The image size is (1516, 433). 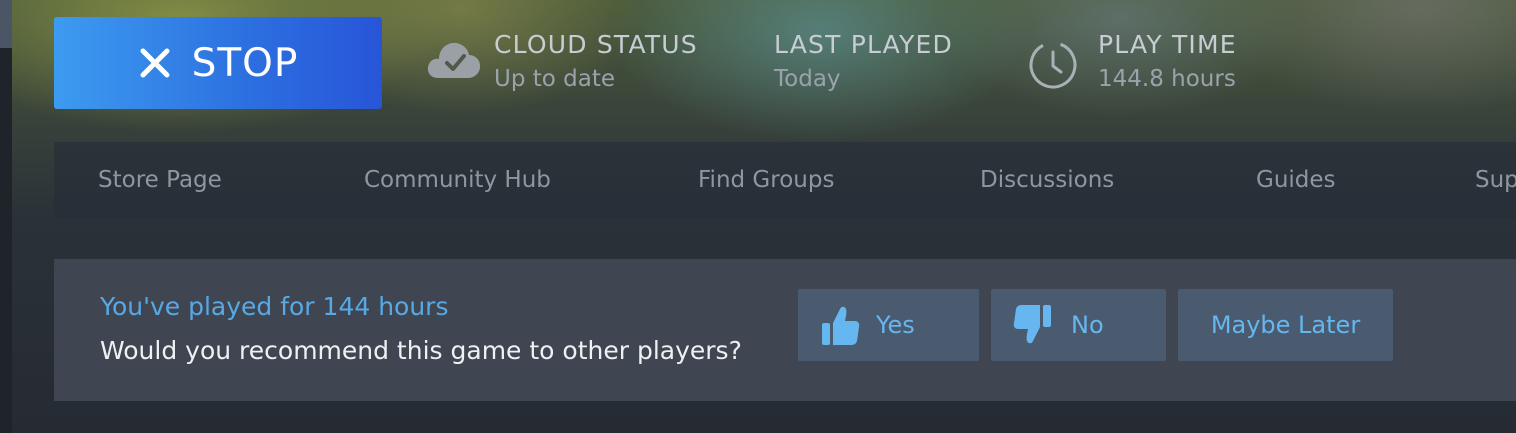 What do you see at coordinates (555, 79) in the screenshot?
I see `cloud-status-value: Up to date` at bounding box center [555, 79].